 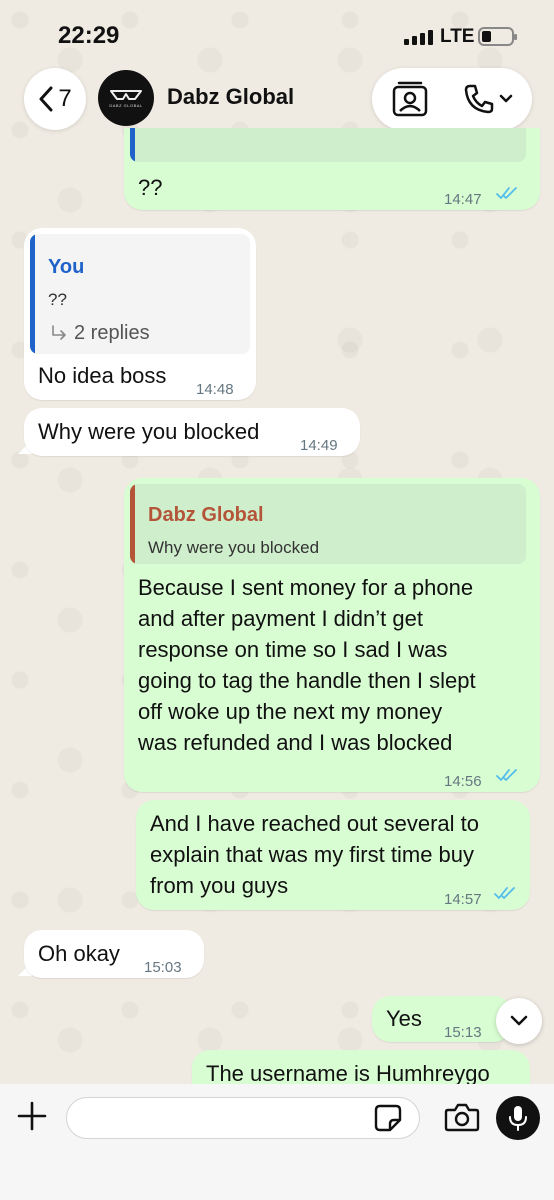 What do you see at coordinates (126, 95) in the screenshot?
I see `dabz-logo-icon` at bounding box center [126, 95].